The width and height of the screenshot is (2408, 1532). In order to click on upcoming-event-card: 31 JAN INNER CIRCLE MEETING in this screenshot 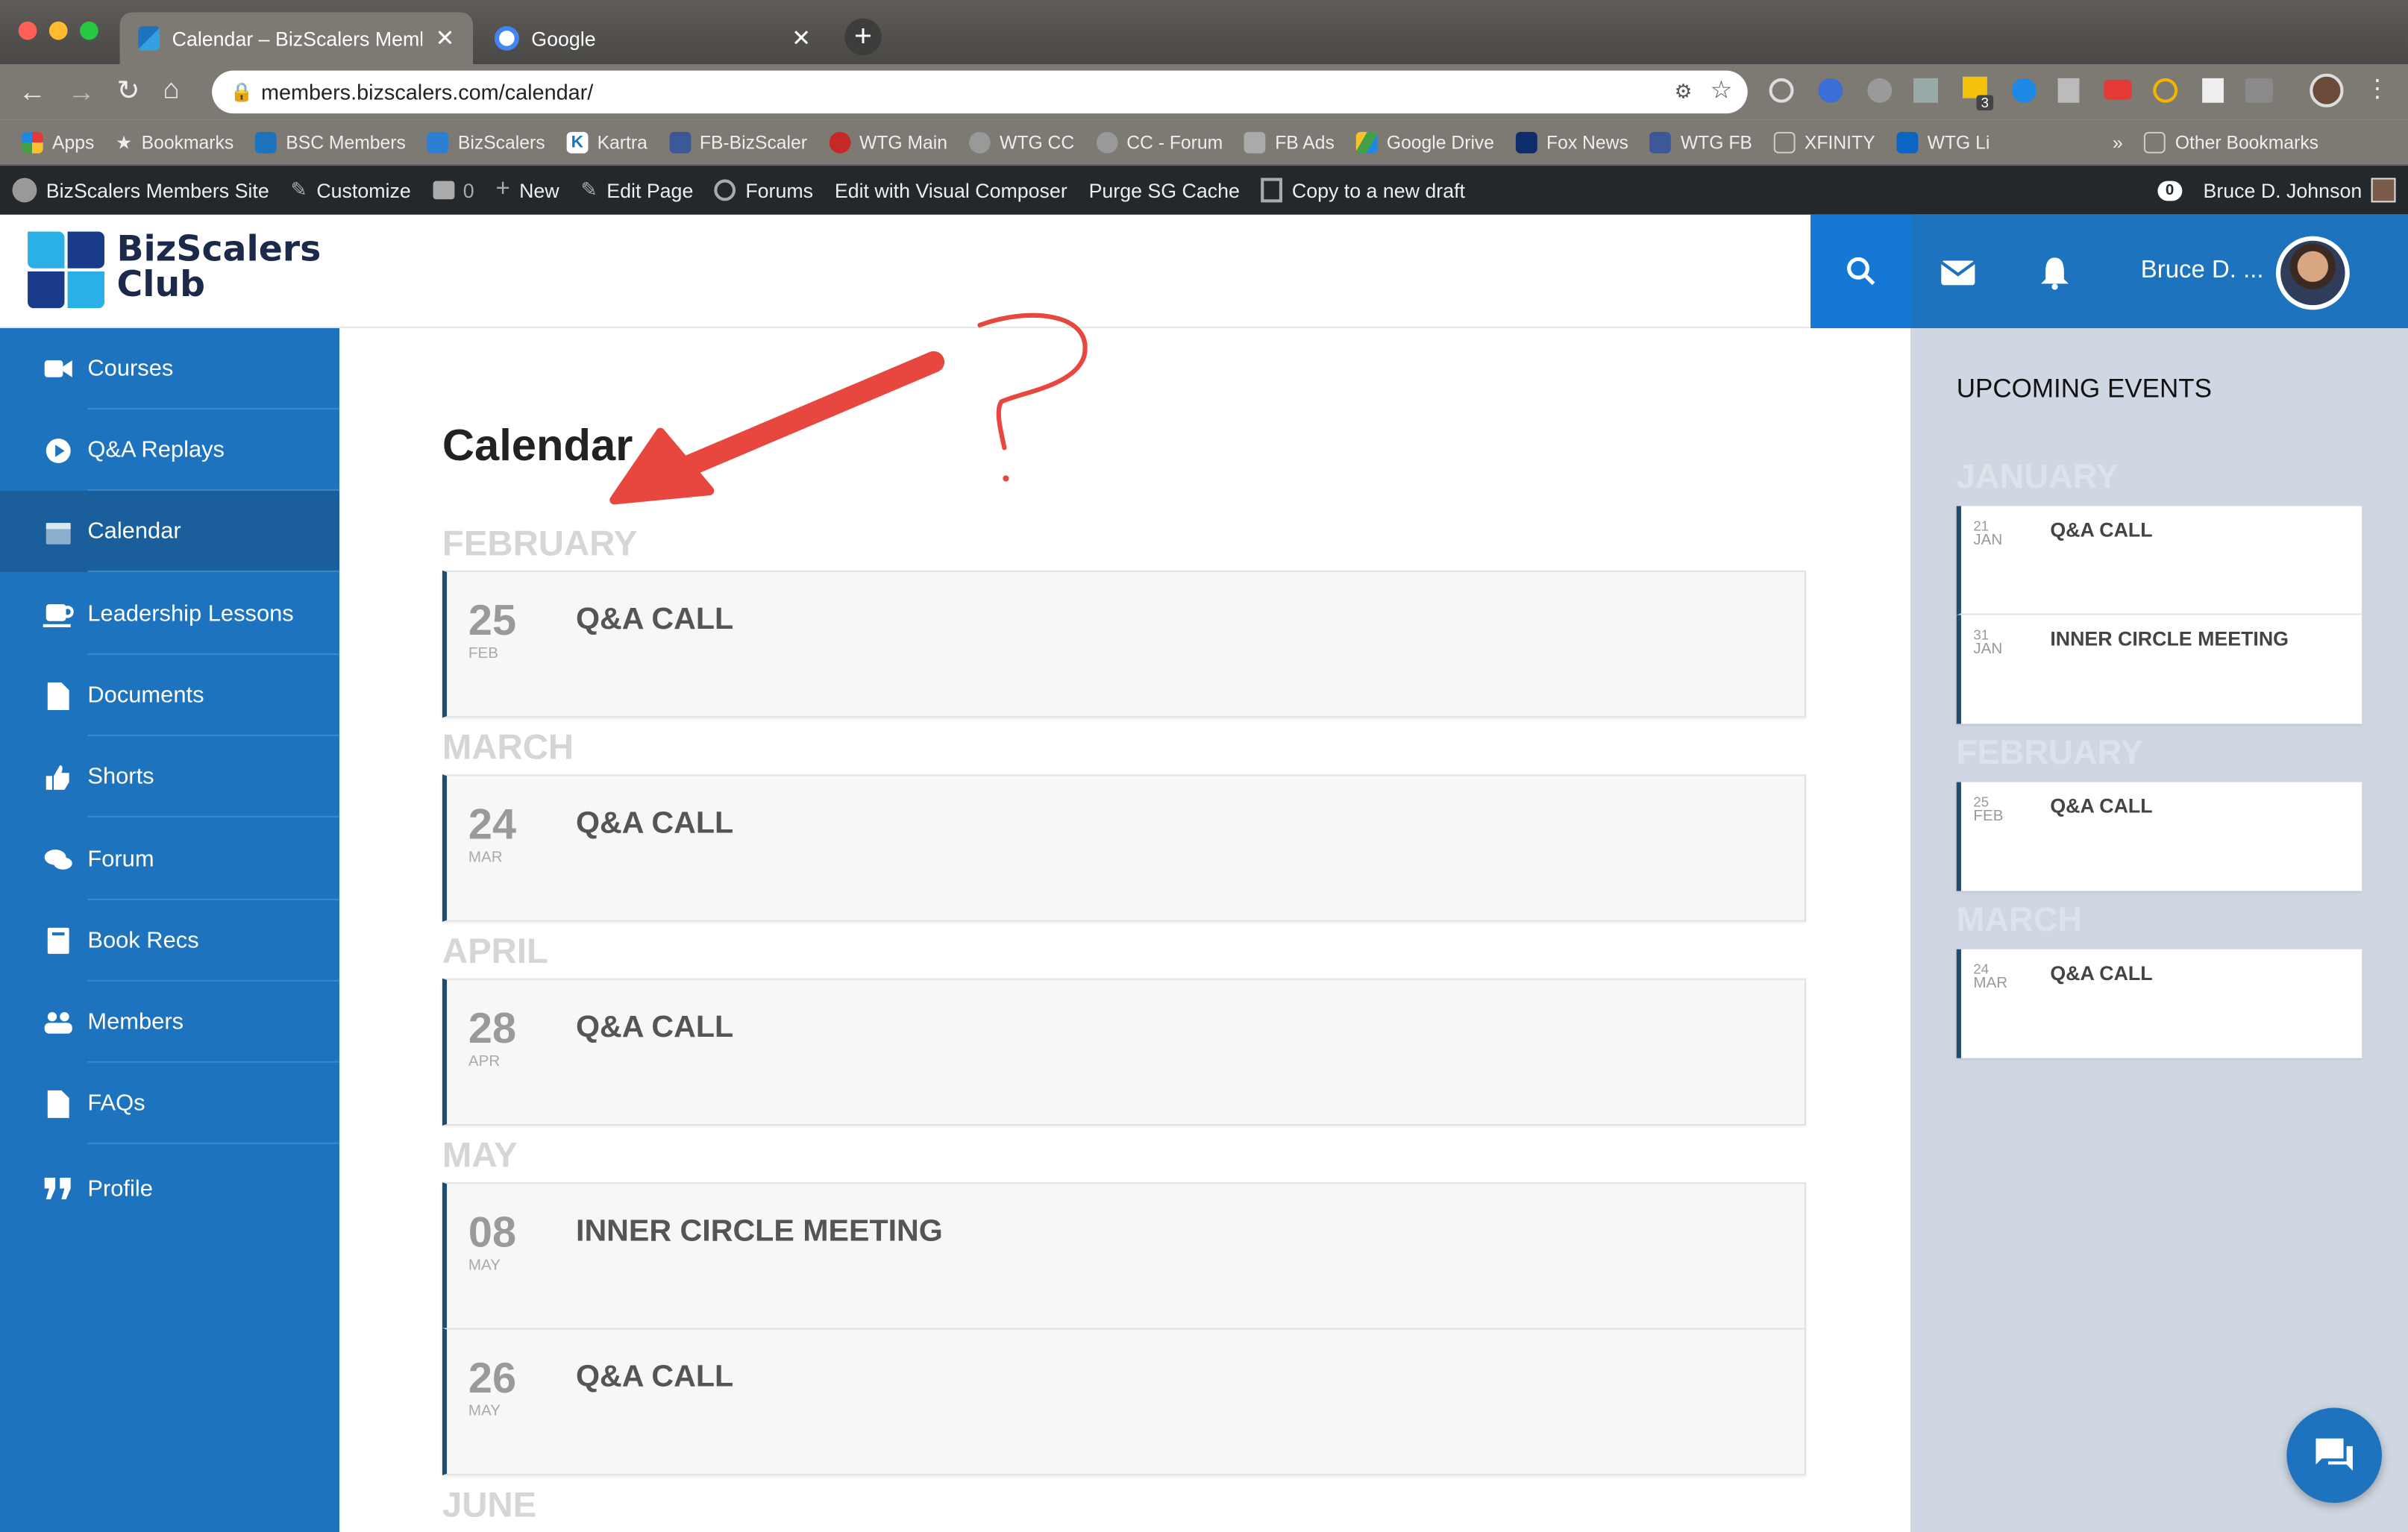, I will do `click(2159, 669)`.